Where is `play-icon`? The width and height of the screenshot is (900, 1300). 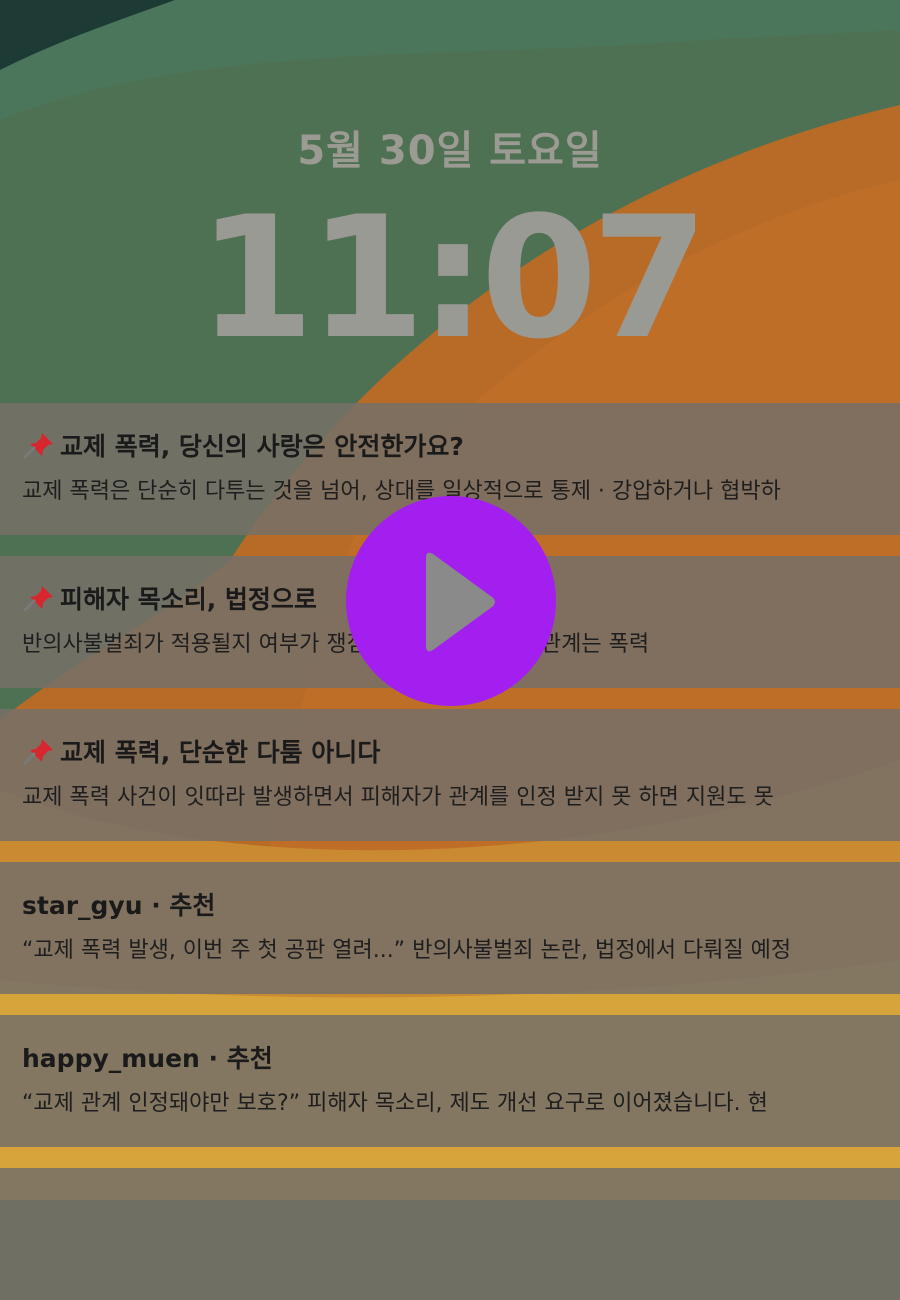
play-icon is located at coordinates (460, 602).